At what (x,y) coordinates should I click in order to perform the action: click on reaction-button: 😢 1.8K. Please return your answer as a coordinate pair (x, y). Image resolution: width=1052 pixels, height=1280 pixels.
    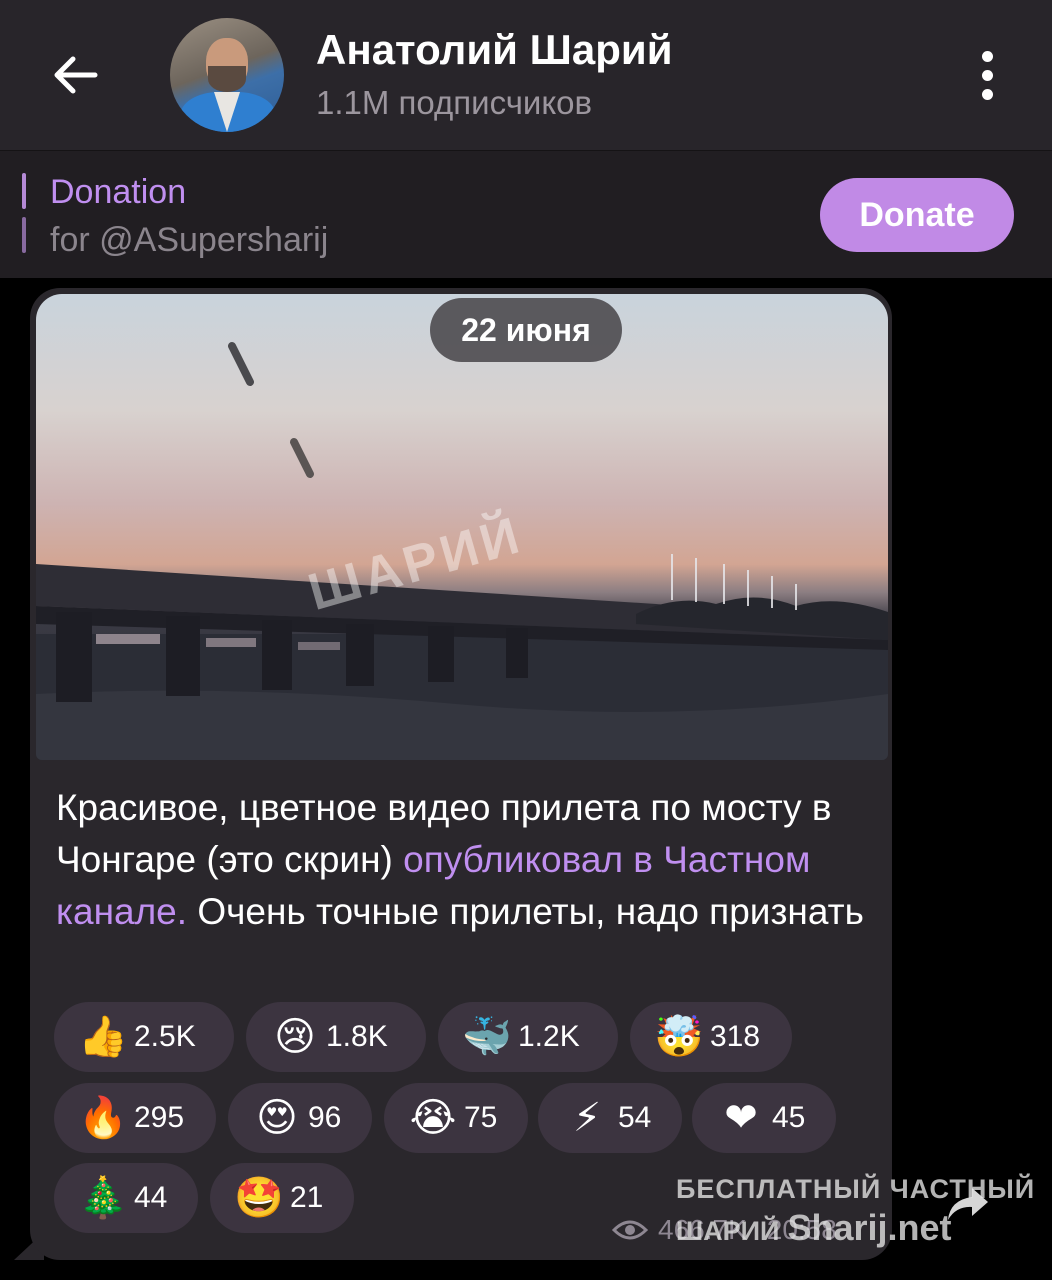
    Looking at the image, I should click on (336, 1037).